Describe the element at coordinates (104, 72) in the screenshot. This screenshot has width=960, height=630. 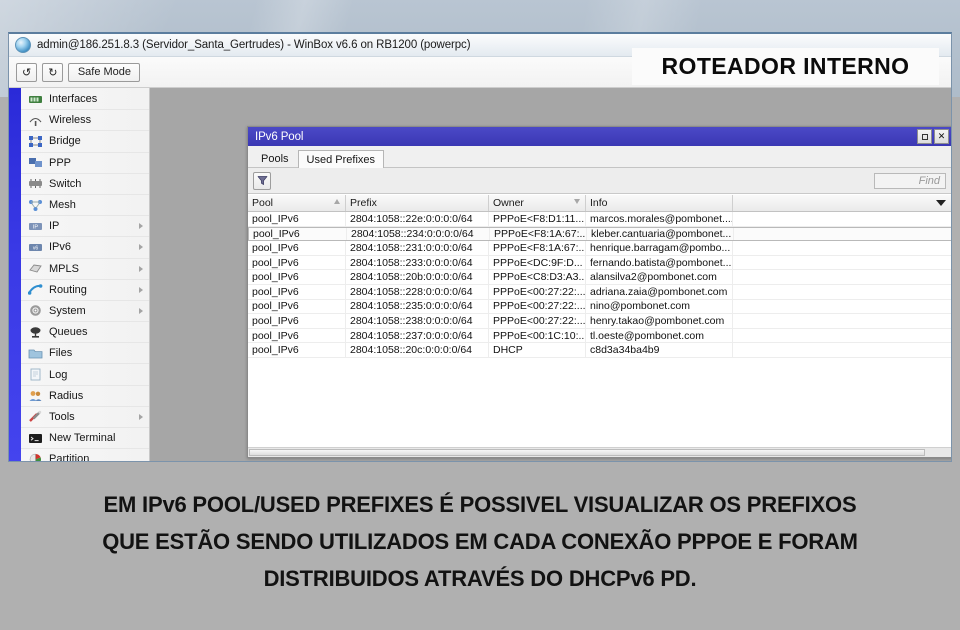
I see `safe-mode-button: Safe Mode` at that location.